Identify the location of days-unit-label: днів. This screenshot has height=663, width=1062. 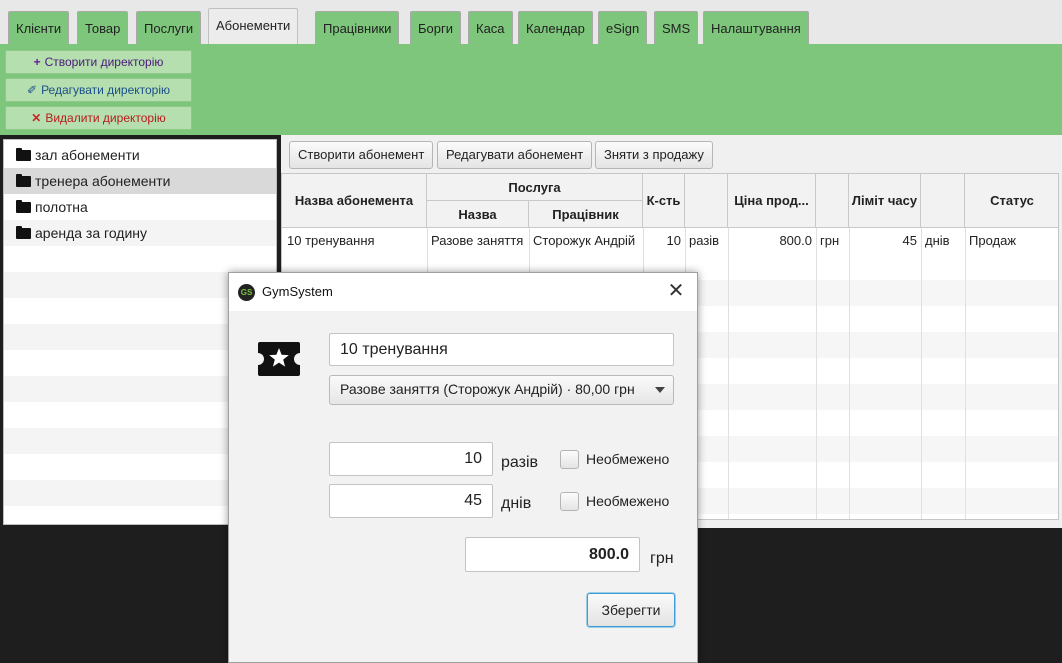
(516, 503).